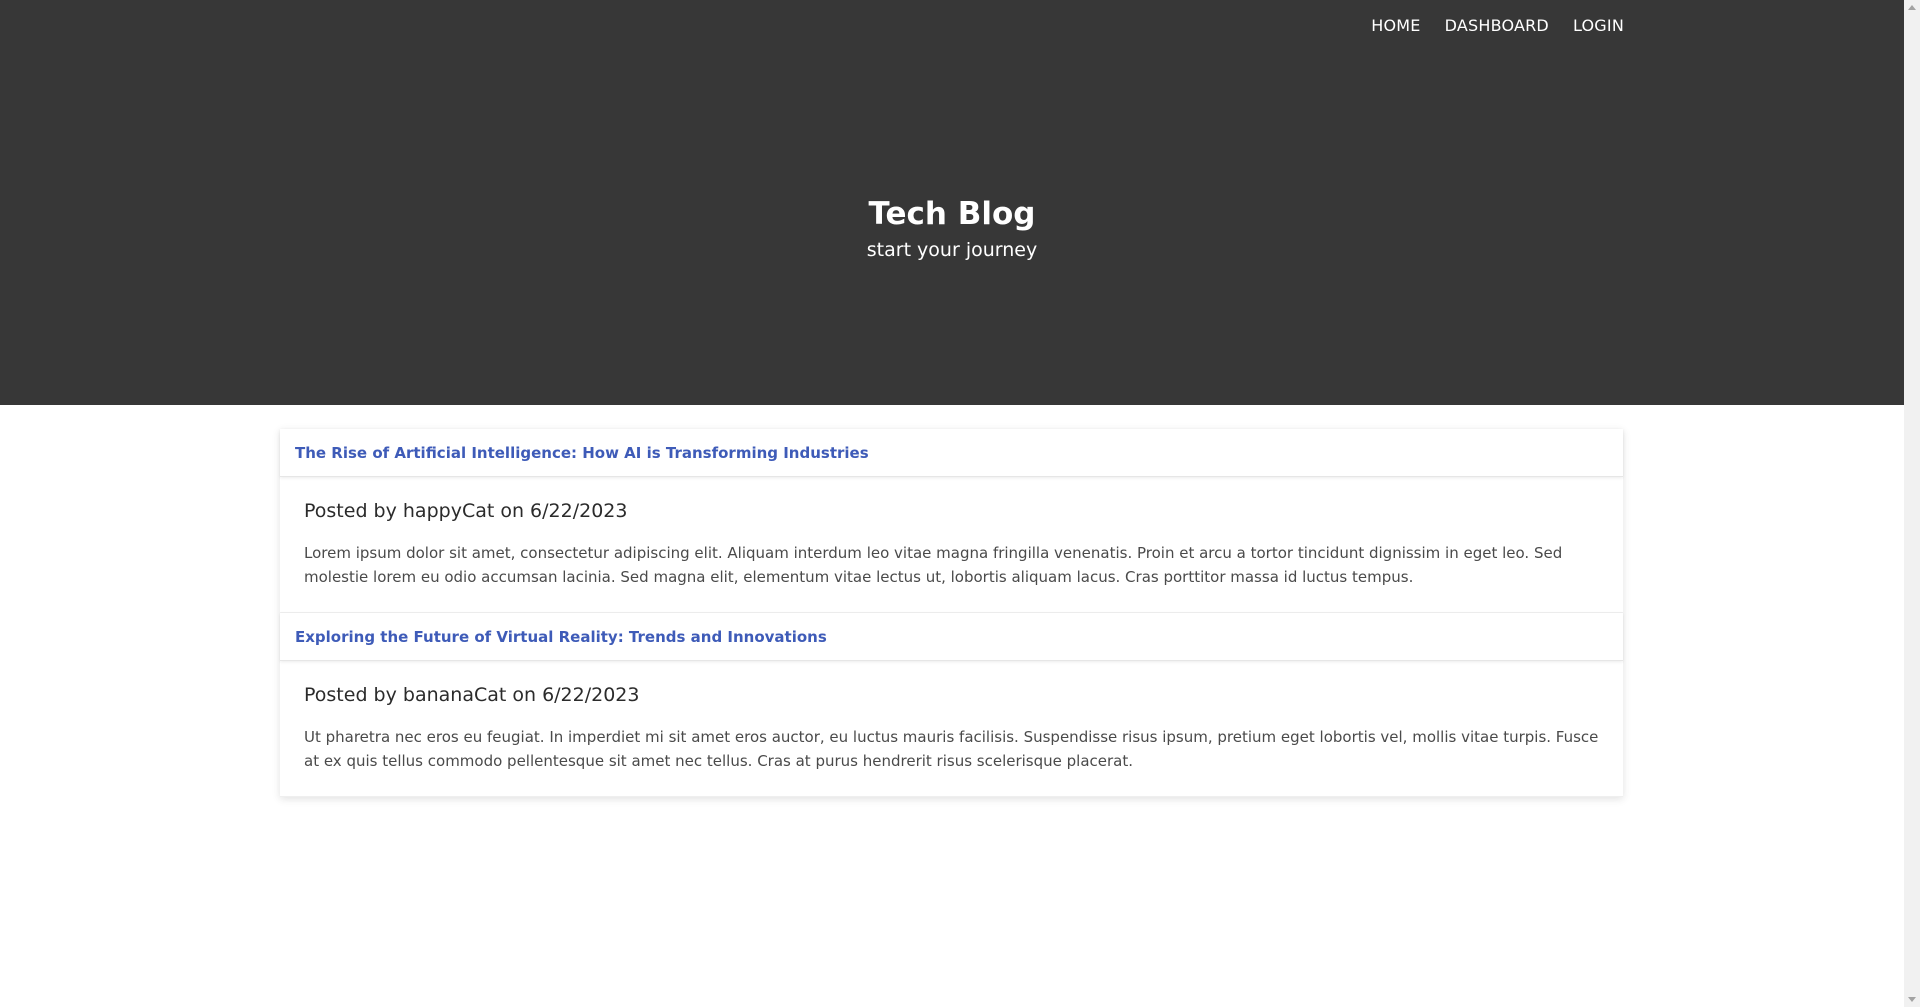 This screenshot has height=1007, width=1920. What do you see at coordinates (1912, 999) in the screenshot?
I see `scroll-down-arrow-icon` at bounding box center [1912, 999].